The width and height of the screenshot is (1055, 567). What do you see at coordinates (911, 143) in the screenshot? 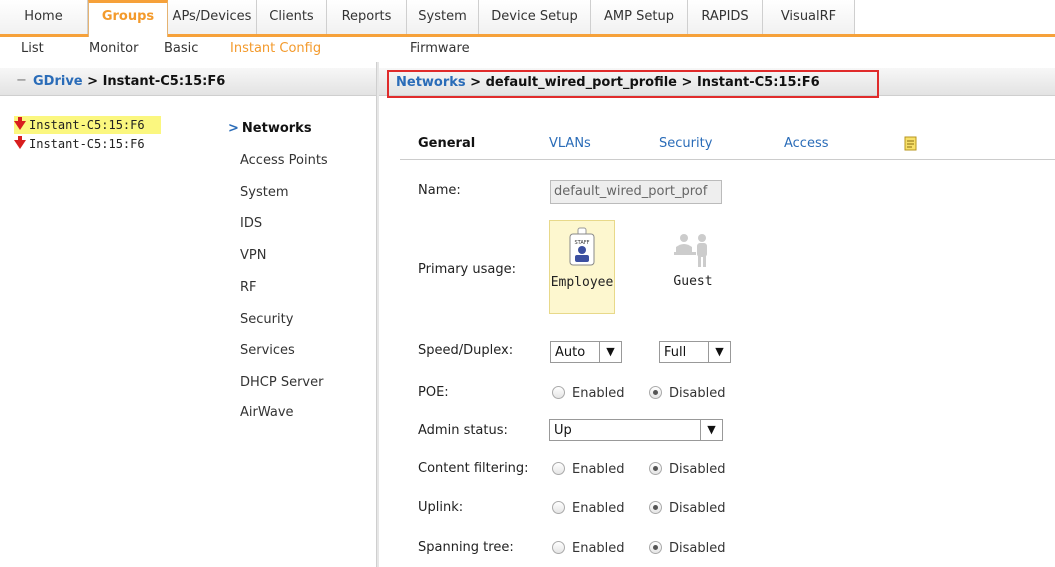
I see `notes-icon` at bounding box center [911, 143].